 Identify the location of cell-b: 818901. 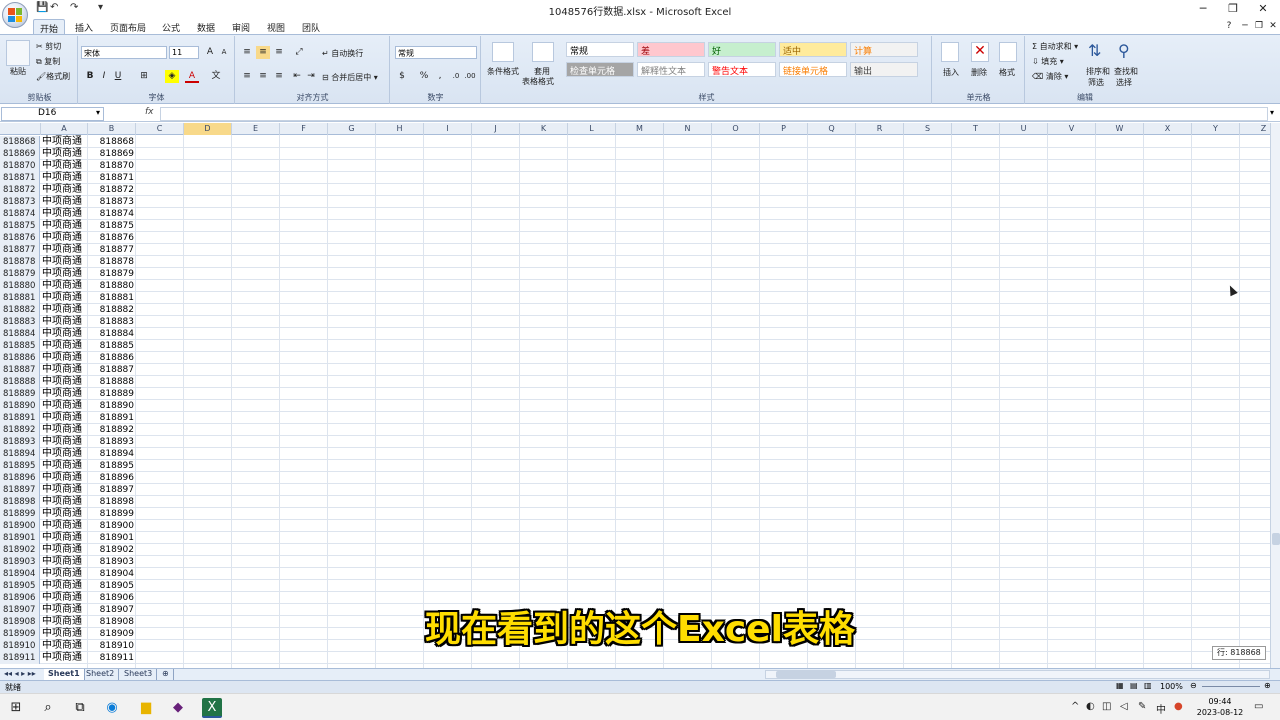
(111, 538).